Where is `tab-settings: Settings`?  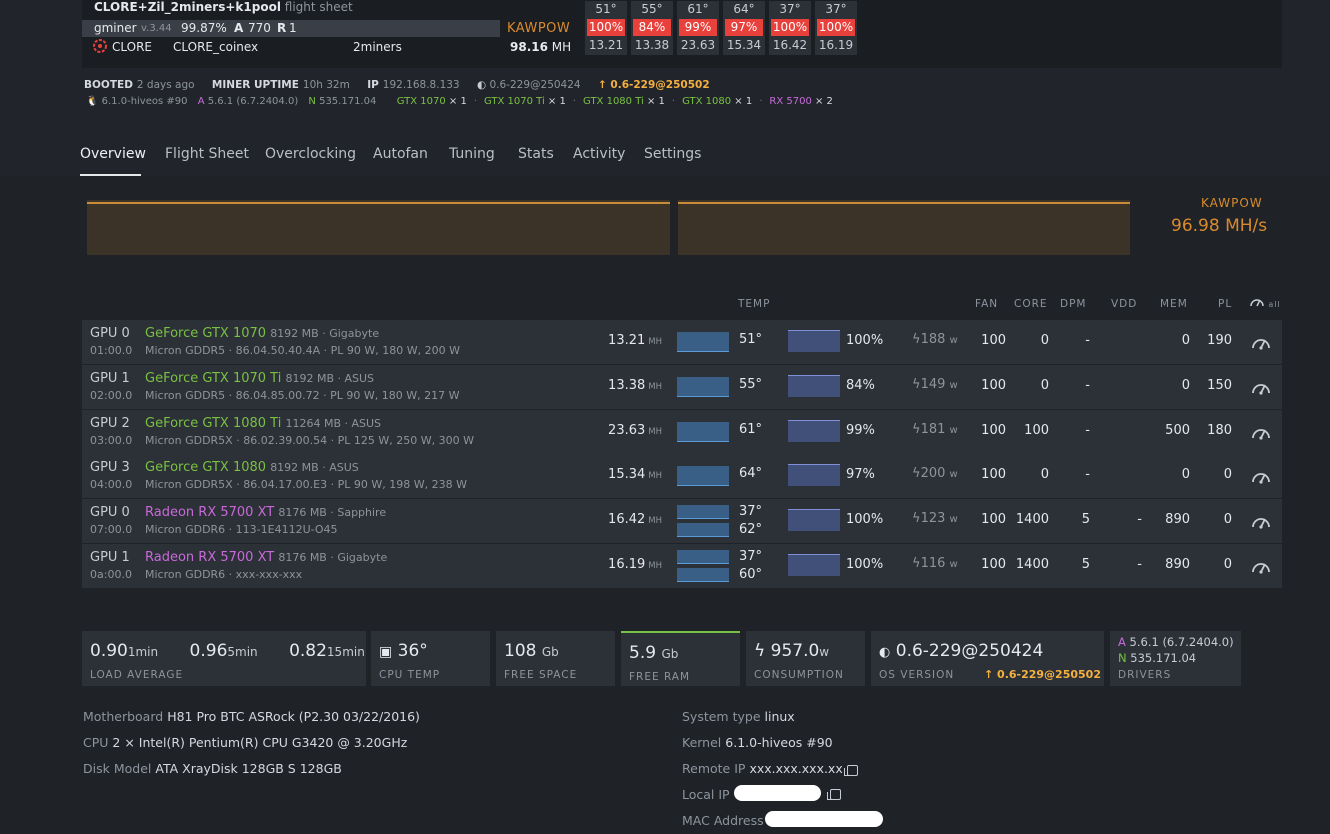 tab-settings: Settings is located at coordinates (672, 154).